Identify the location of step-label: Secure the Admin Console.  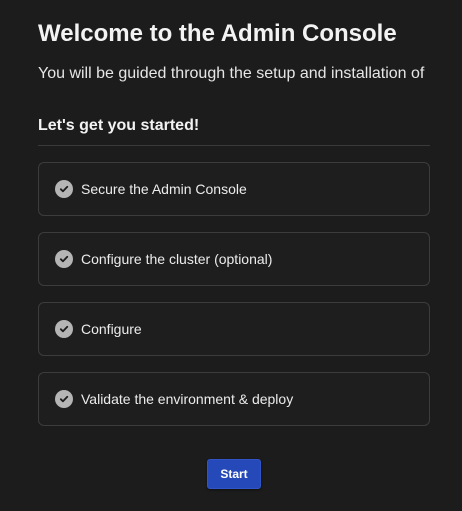
(164, 189).